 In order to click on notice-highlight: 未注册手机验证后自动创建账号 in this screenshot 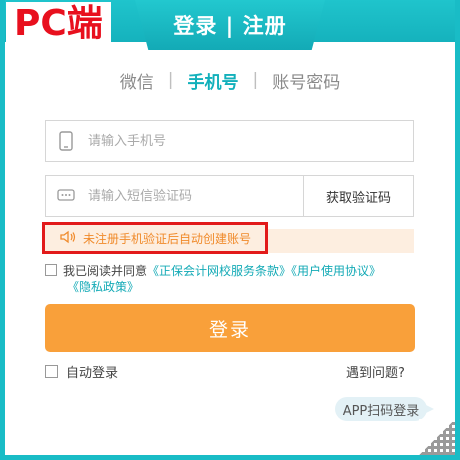, I will do `click(155, 238)`.